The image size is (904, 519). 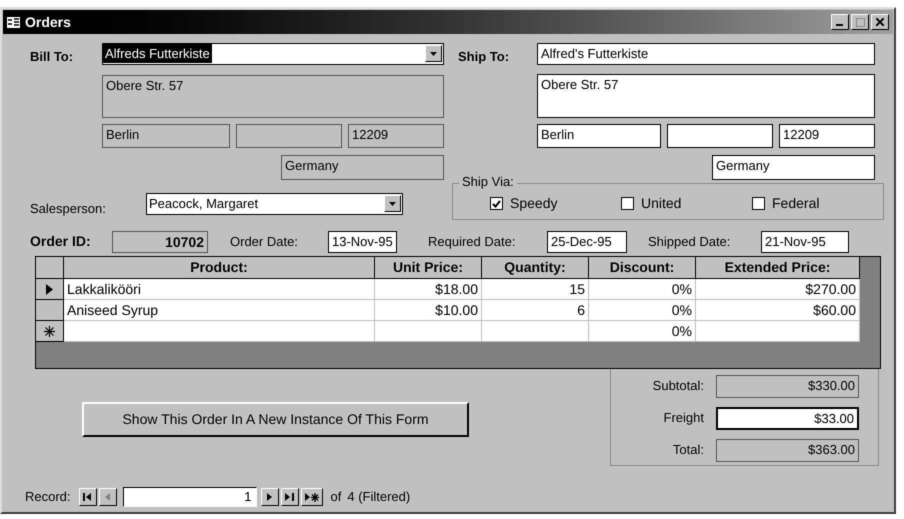 What do you see at coordinates (706, 54) in the screenshot?
I see `ship-name-field: Alfred's Futterkiste` at bounding box center [706, 54].